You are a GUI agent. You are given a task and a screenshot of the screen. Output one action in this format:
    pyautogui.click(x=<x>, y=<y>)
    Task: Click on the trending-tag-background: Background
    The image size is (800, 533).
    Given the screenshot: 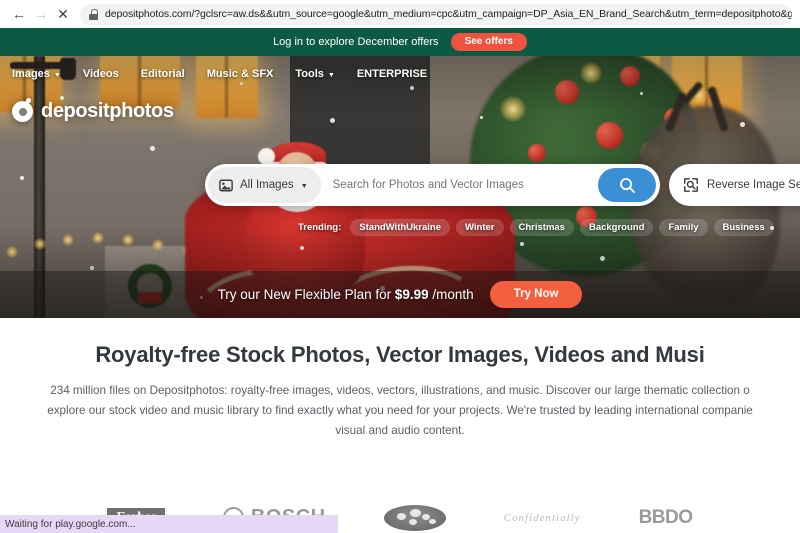 What is the action you would take?
    pyautogui.click(x=616, y=227)
    